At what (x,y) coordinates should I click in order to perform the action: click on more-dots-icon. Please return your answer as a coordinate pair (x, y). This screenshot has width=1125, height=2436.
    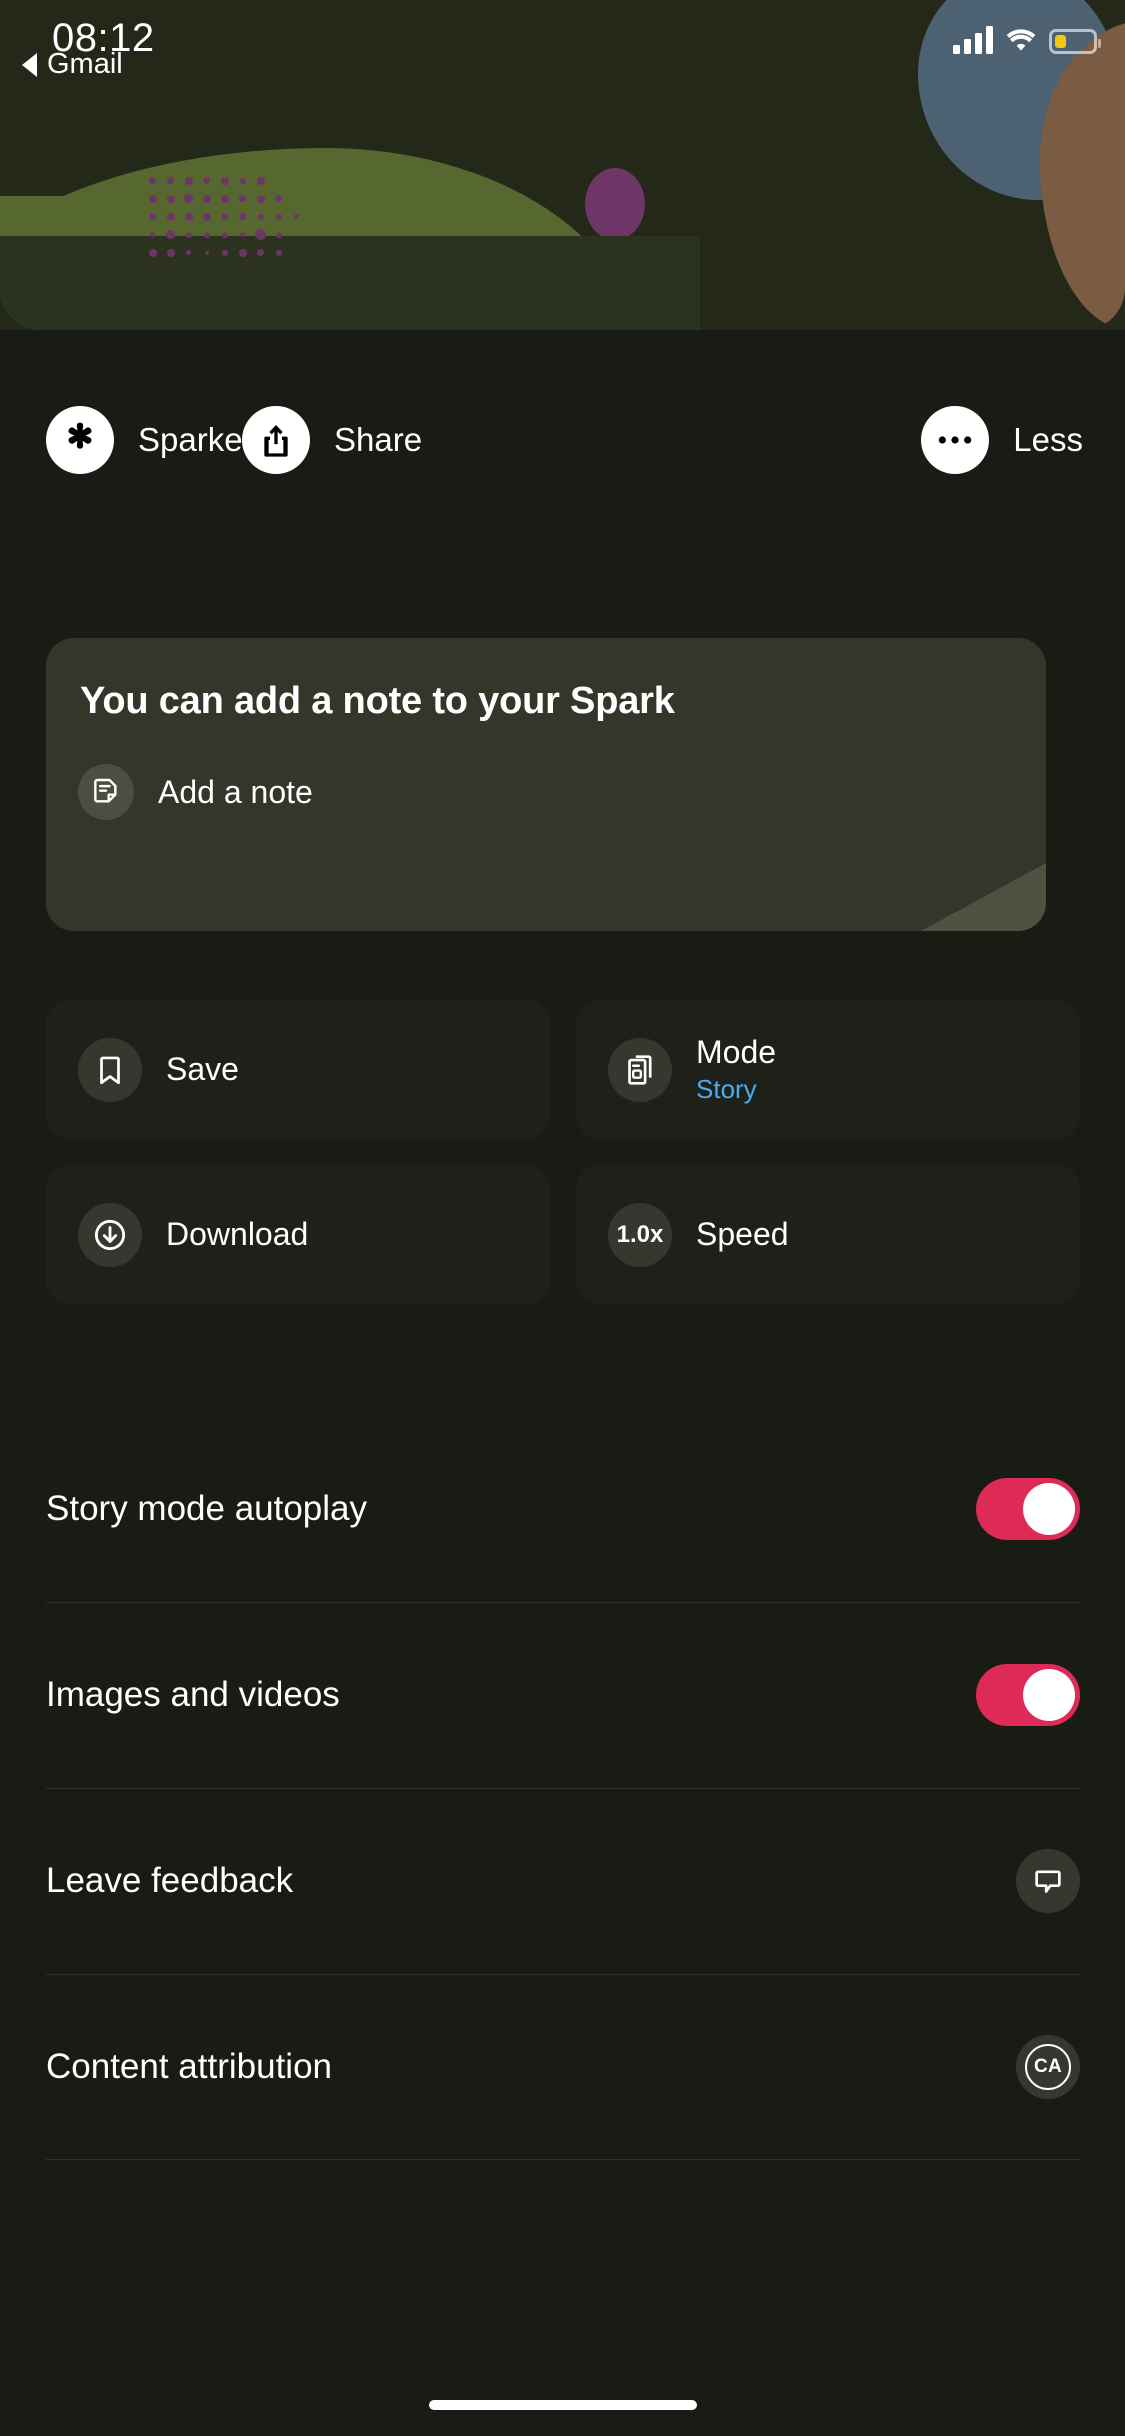
    Looking at the image, I should click on (955, 440).